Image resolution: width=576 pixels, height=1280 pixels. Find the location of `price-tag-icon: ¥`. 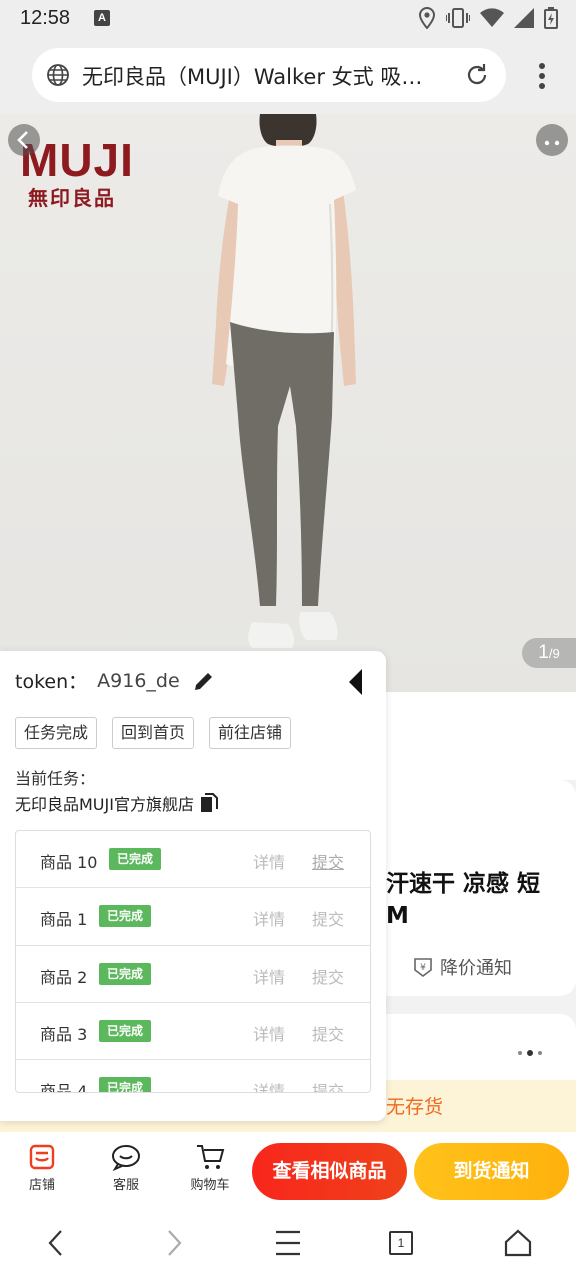

price-tag-icon: ¥ is located at coordinates (423, 967).